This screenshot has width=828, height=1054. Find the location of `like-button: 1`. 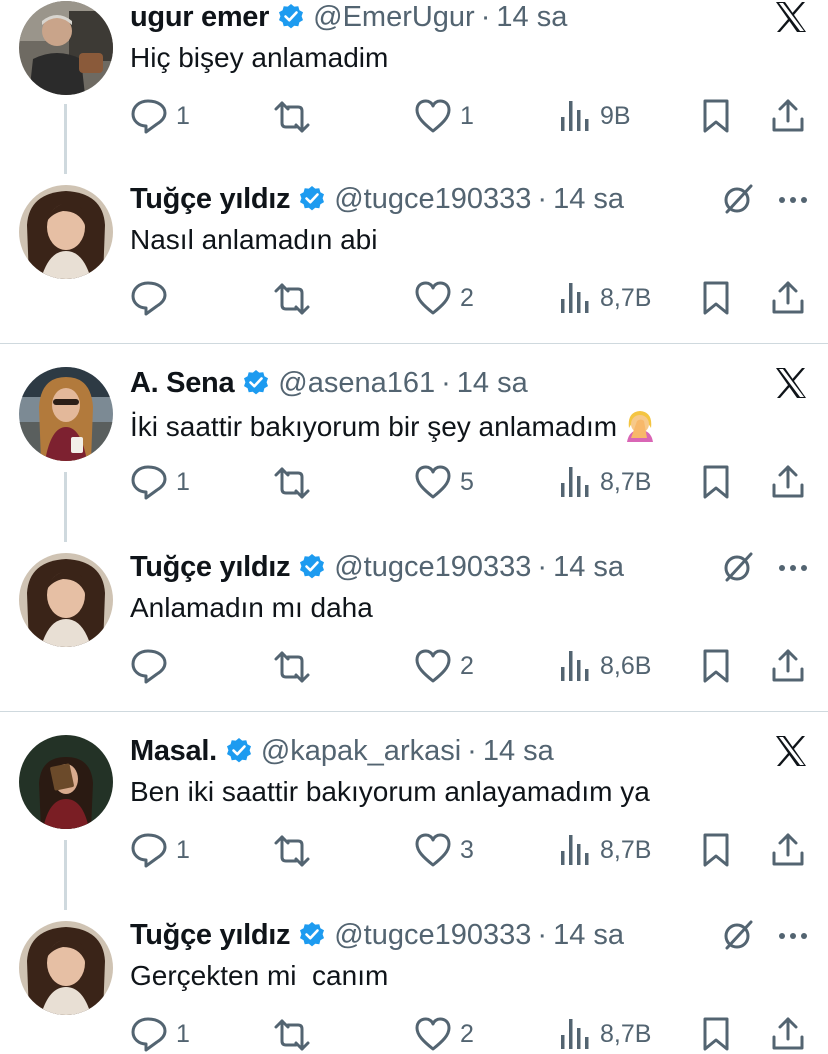

like-button: 1 is located at coordinates (444, 116).